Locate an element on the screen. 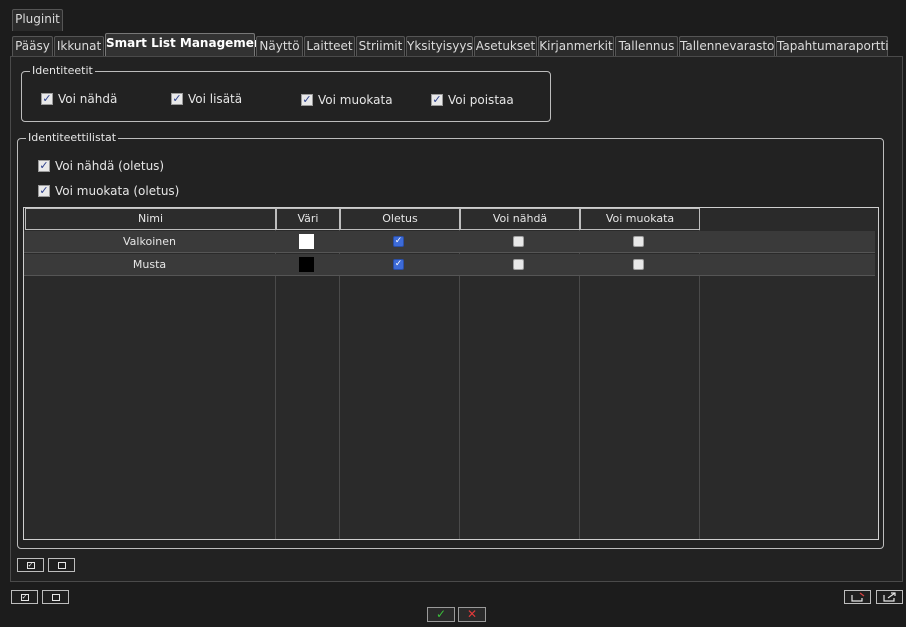 This screenshot has height=627, width=906. identities-can-delete-checkbox: ✓ Voi poistaa is located at coordinates (472, 100).